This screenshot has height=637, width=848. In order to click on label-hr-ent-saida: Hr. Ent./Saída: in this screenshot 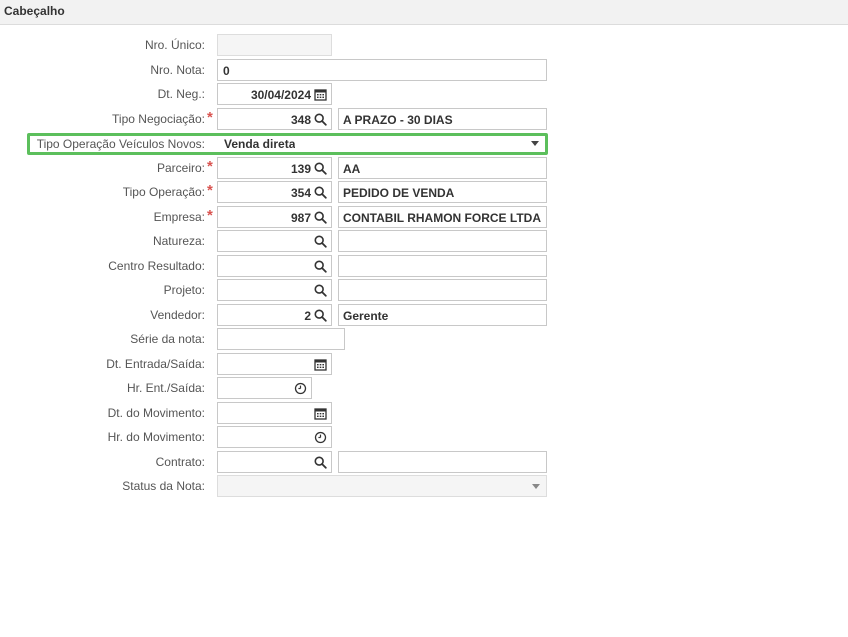, I will do `click(165, 388)`.